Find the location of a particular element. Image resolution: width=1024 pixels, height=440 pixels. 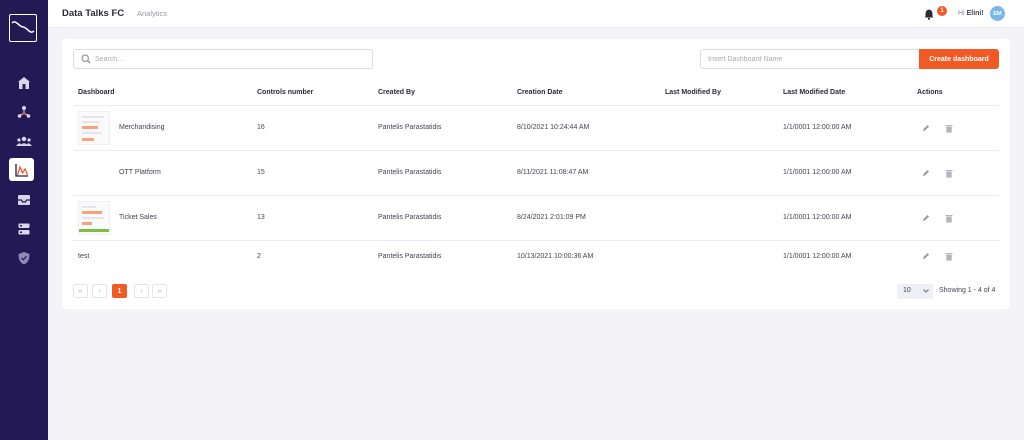

app-logo is located at coordinates (23, 28).